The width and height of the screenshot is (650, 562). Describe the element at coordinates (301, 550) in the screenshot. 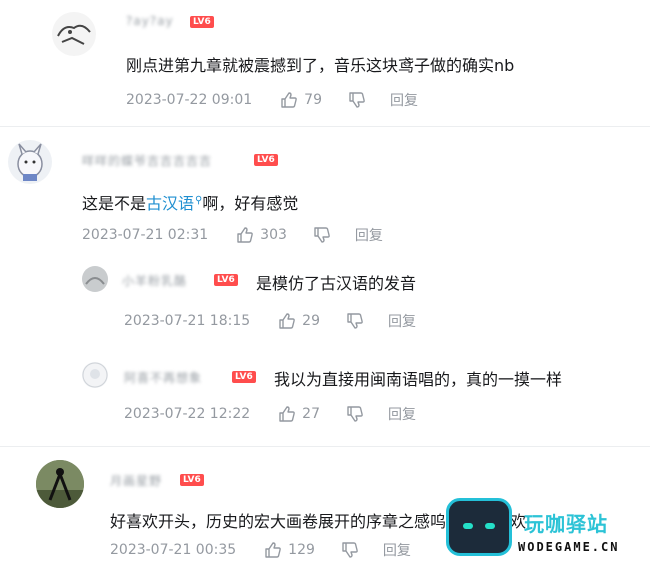

I see `like-count: 129` at that location.